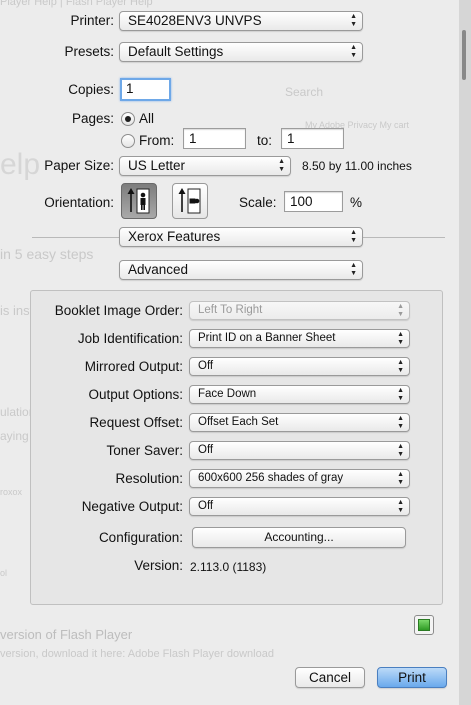 The height and width of the screenshot is (705, 471). What do you see at coordinates (149, 478) in the screenshot?
I see `setting-resolution-label: Resolution:` at bounding box center [149, 478].